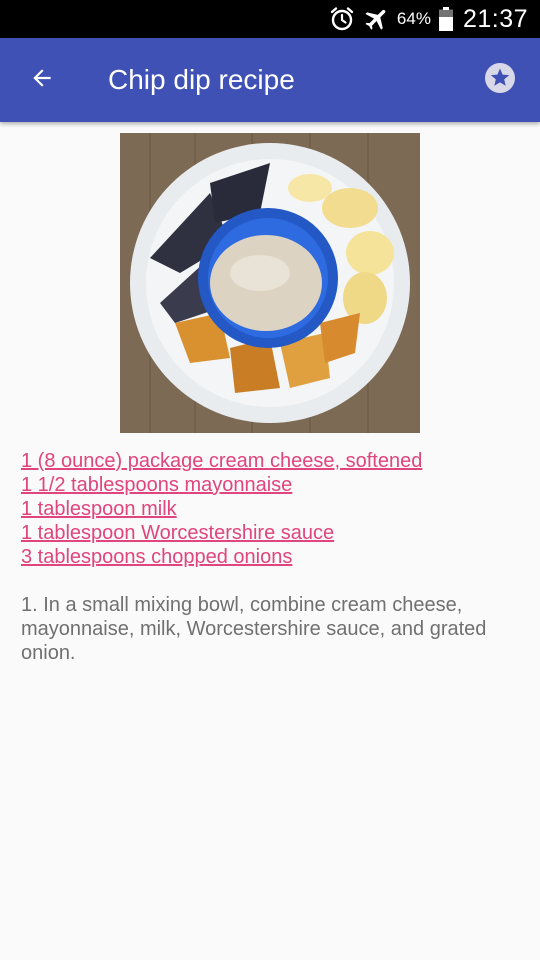  I want to click on battery-percentage: 64%, so click(413, 18).